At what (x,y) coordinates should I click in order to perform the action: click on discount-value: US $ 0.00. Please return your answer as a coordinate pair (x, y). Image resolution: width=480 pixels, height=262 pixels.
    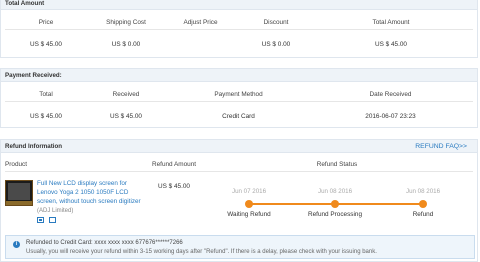
    Looking at the image, I should click on (276, 44).